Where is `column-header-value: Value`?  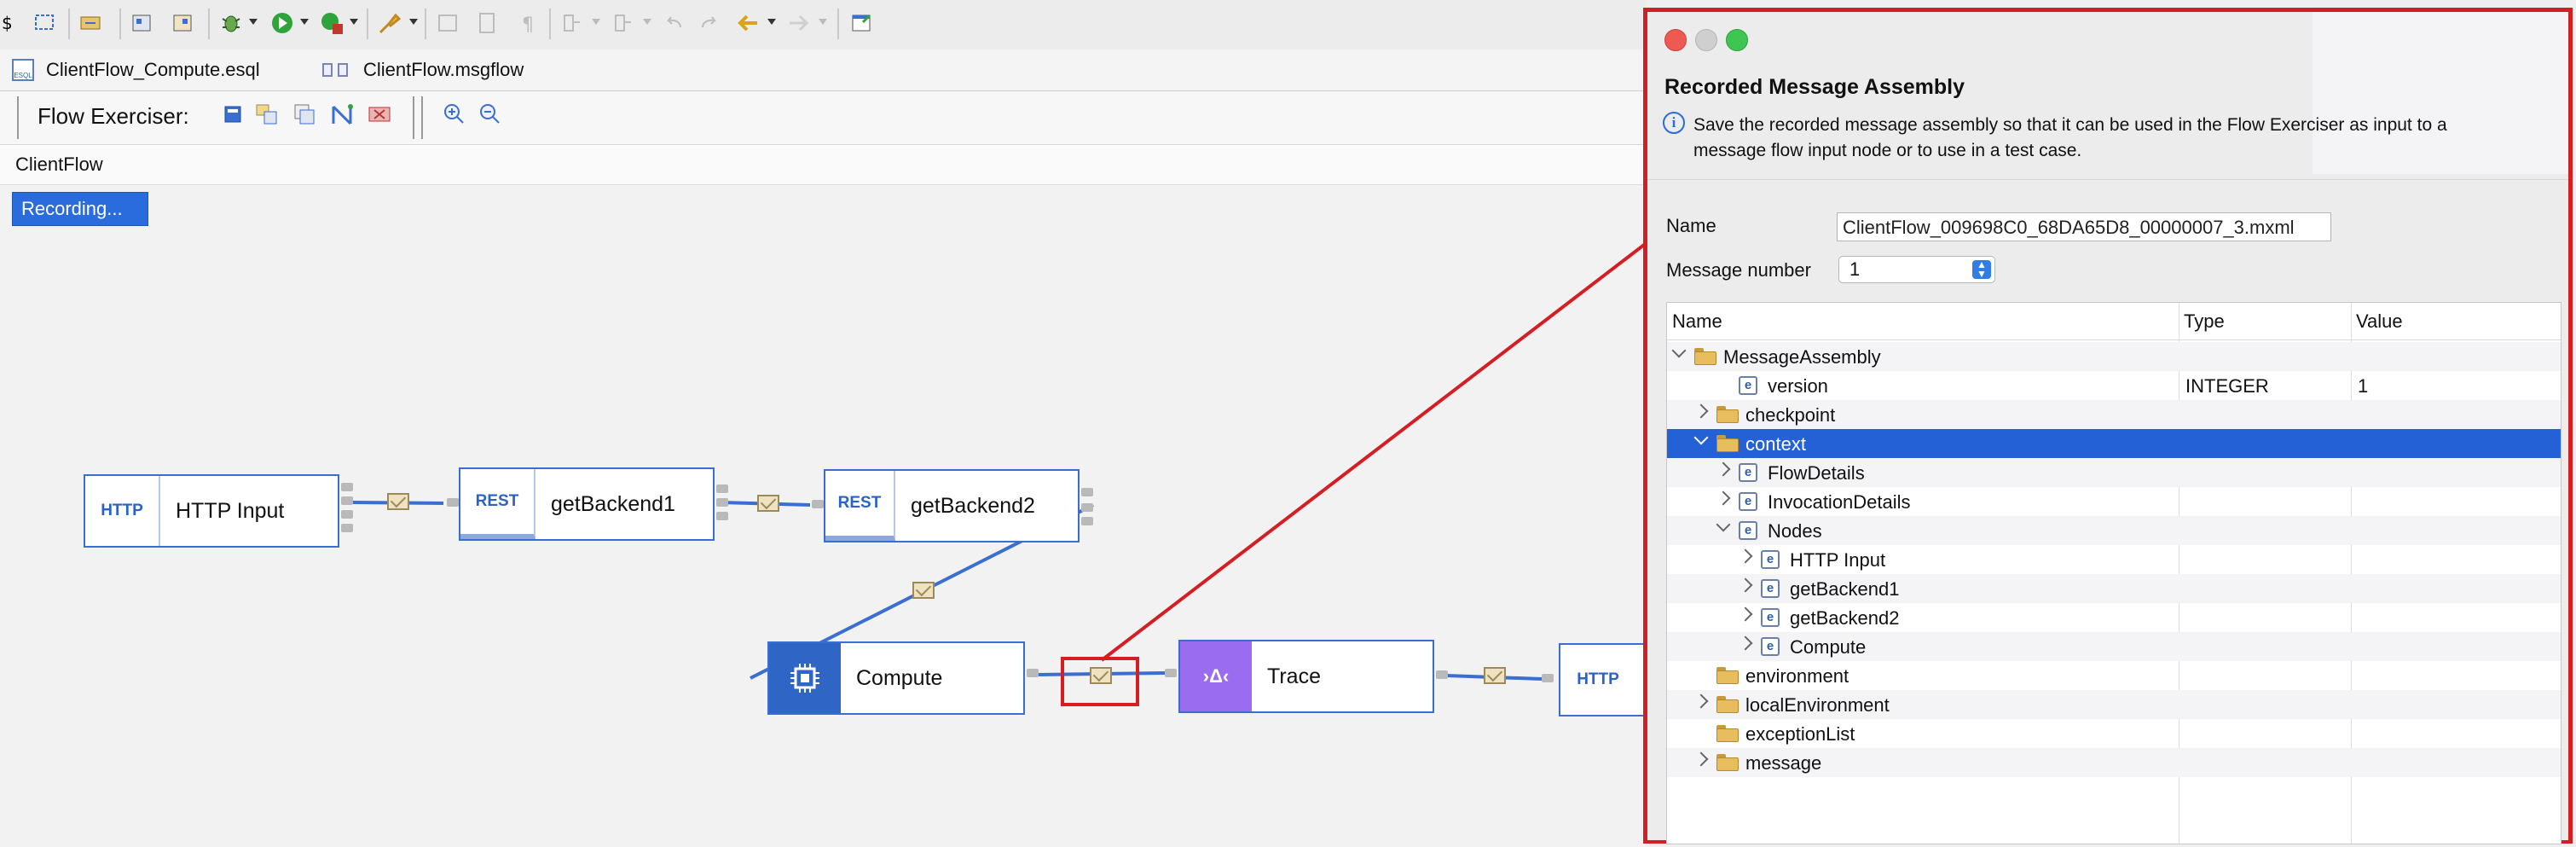
column-header-value: Value is located at coordinates (2456, 322).